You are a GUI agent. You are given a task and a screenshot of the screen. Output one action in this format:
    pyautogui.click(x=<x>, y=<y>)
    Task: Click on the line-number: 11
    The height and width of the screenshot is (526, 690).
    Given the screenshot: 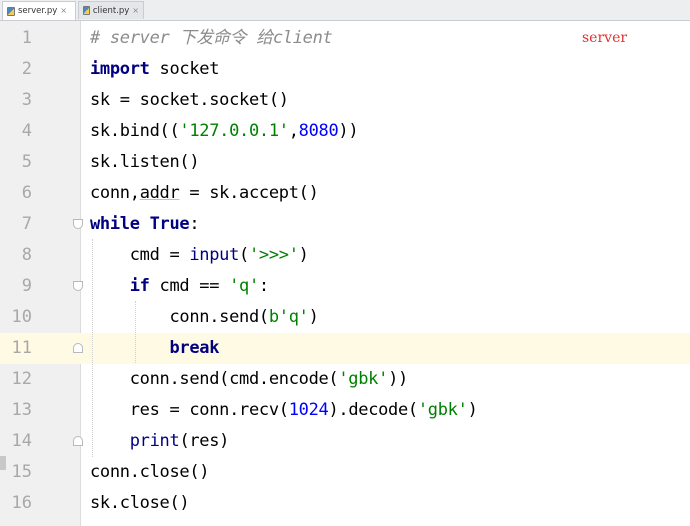 What is the action you would take?
    pyautogui.click(x=21, y=348)
    